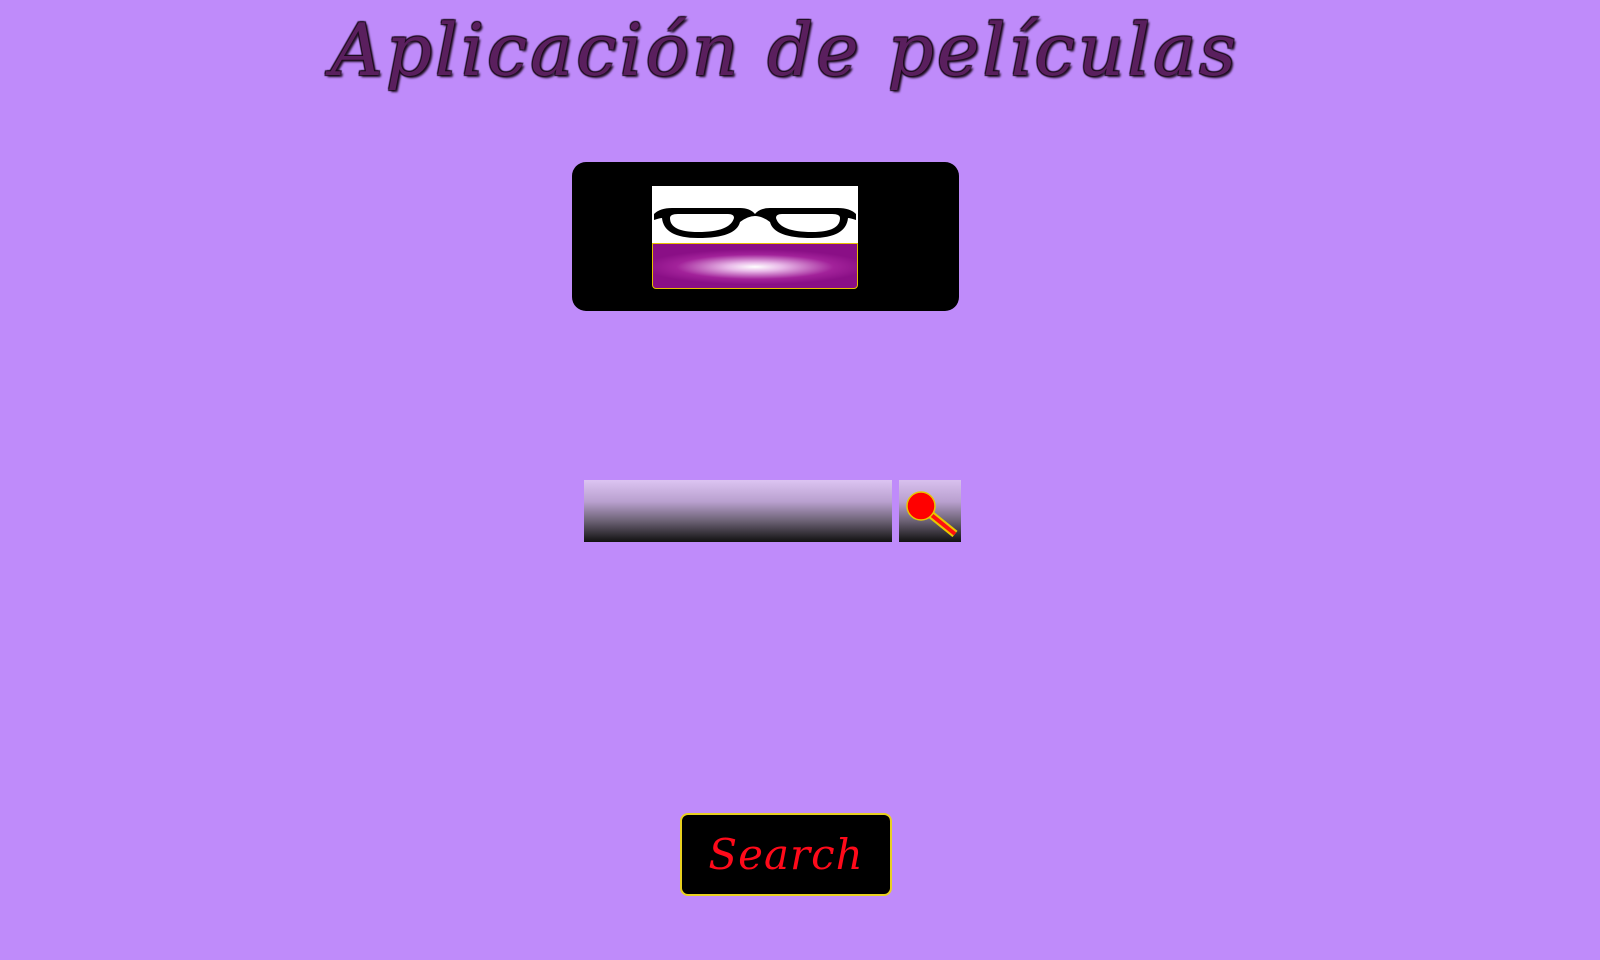  I want to click on logo, so click(765, 236).